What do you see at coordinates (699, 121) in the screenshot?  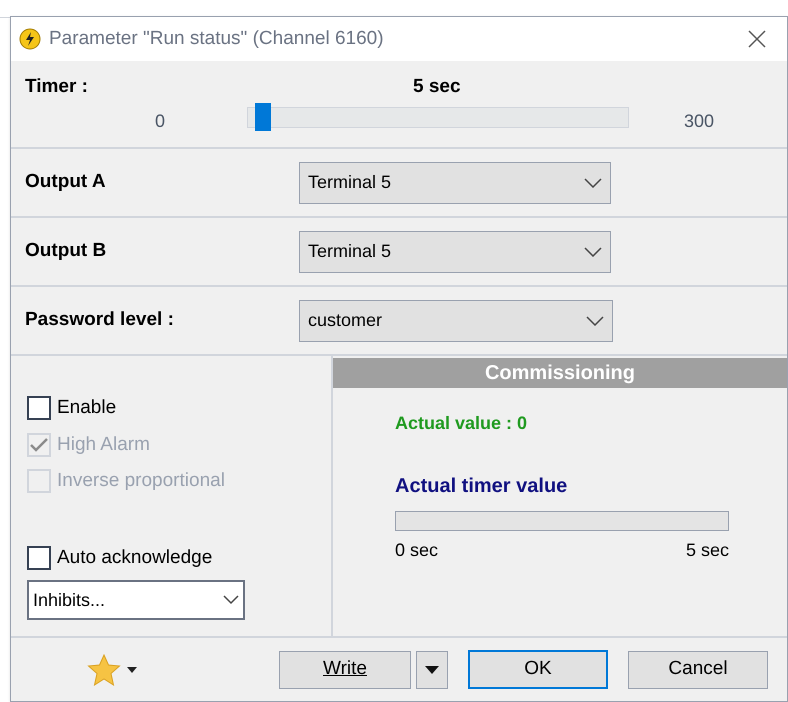 I see `slider-max-label: 300` at bounding box center [699, 121].